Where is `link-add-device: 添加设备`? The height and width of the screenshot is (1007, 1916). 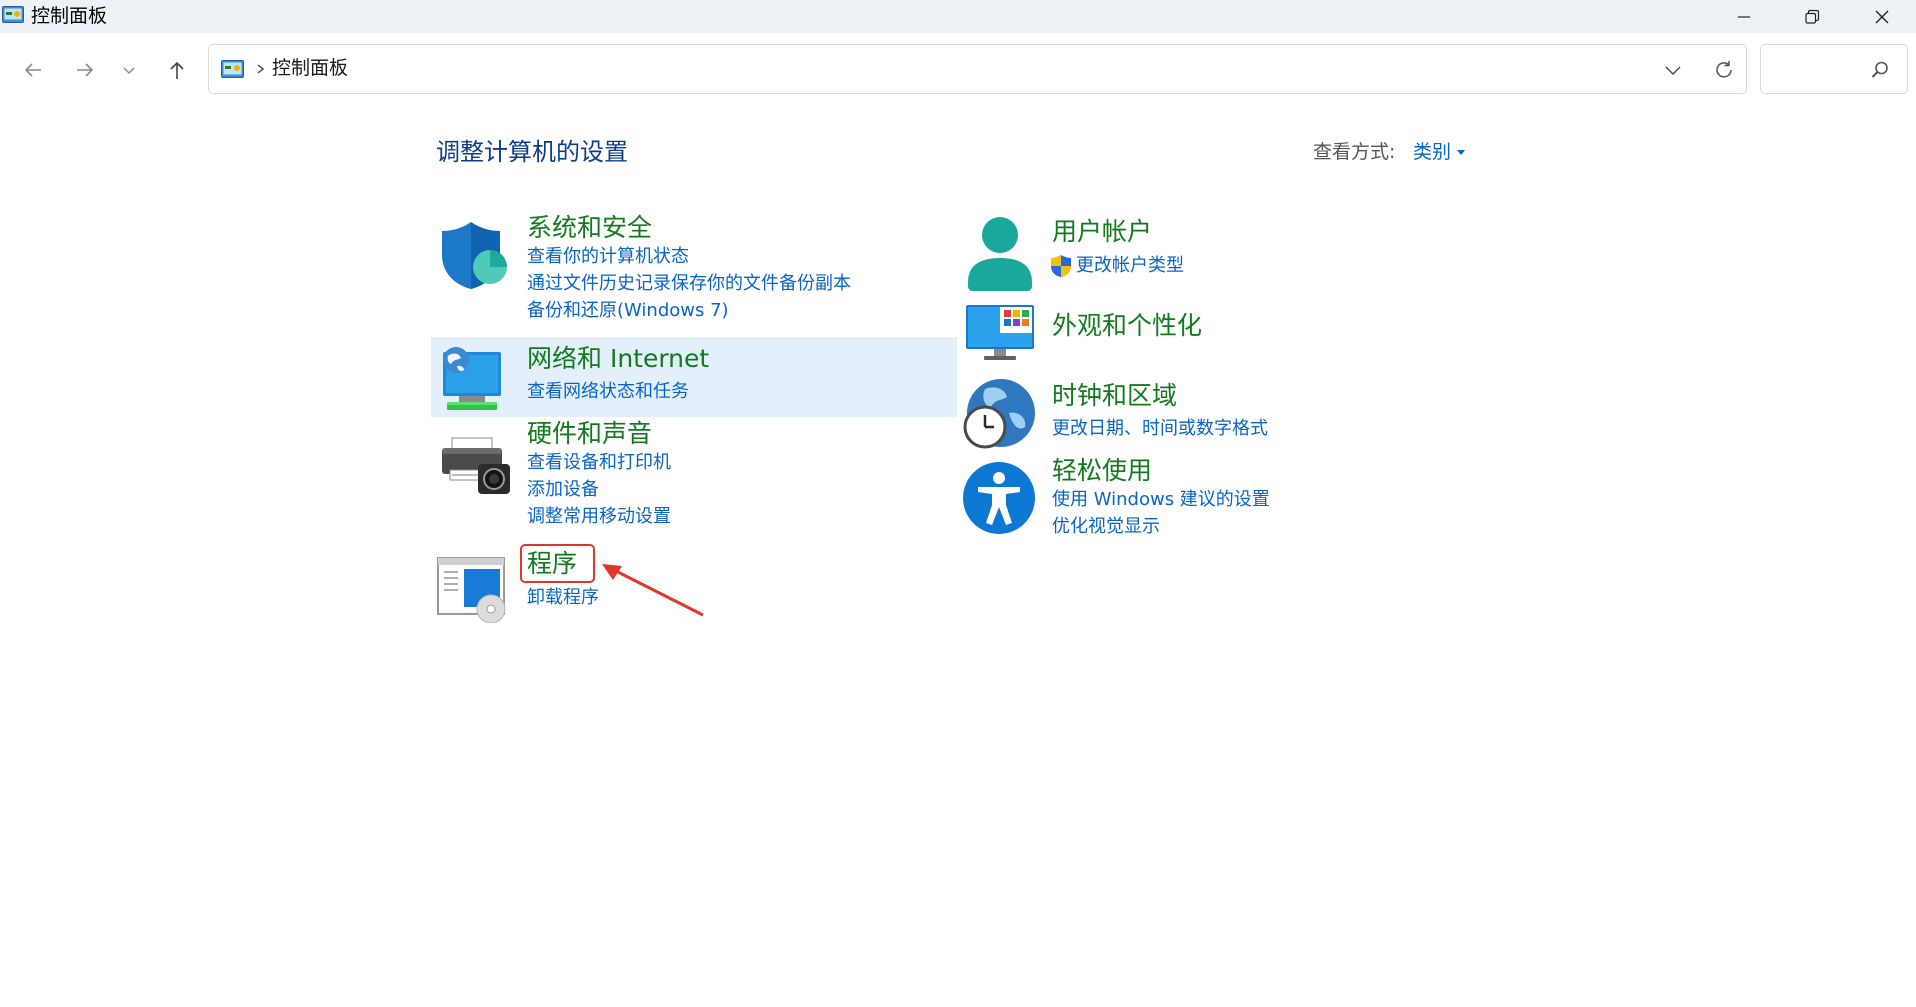 link-add-device: 添加设备 is located at coordinates (563, 490).